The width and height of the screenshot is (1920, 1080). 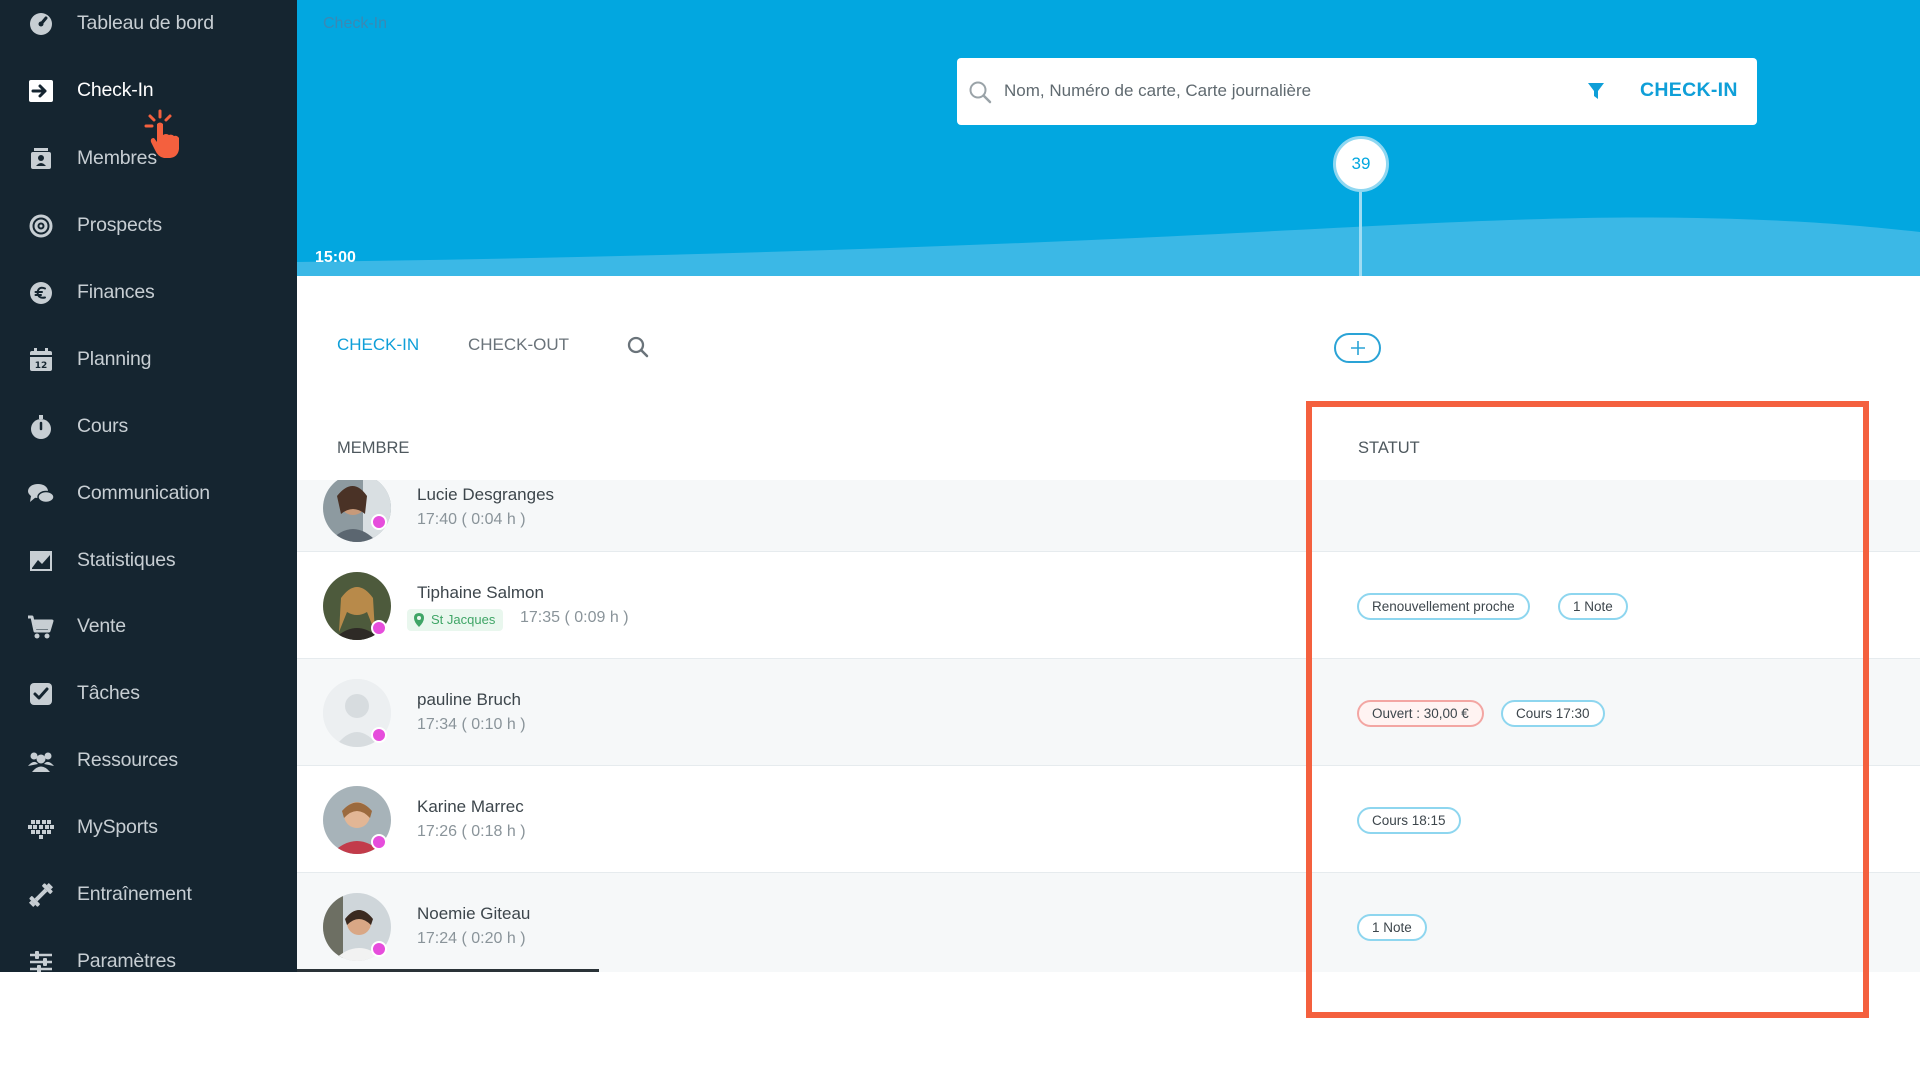 I want to click on avatar, so click(x=357, y=511).